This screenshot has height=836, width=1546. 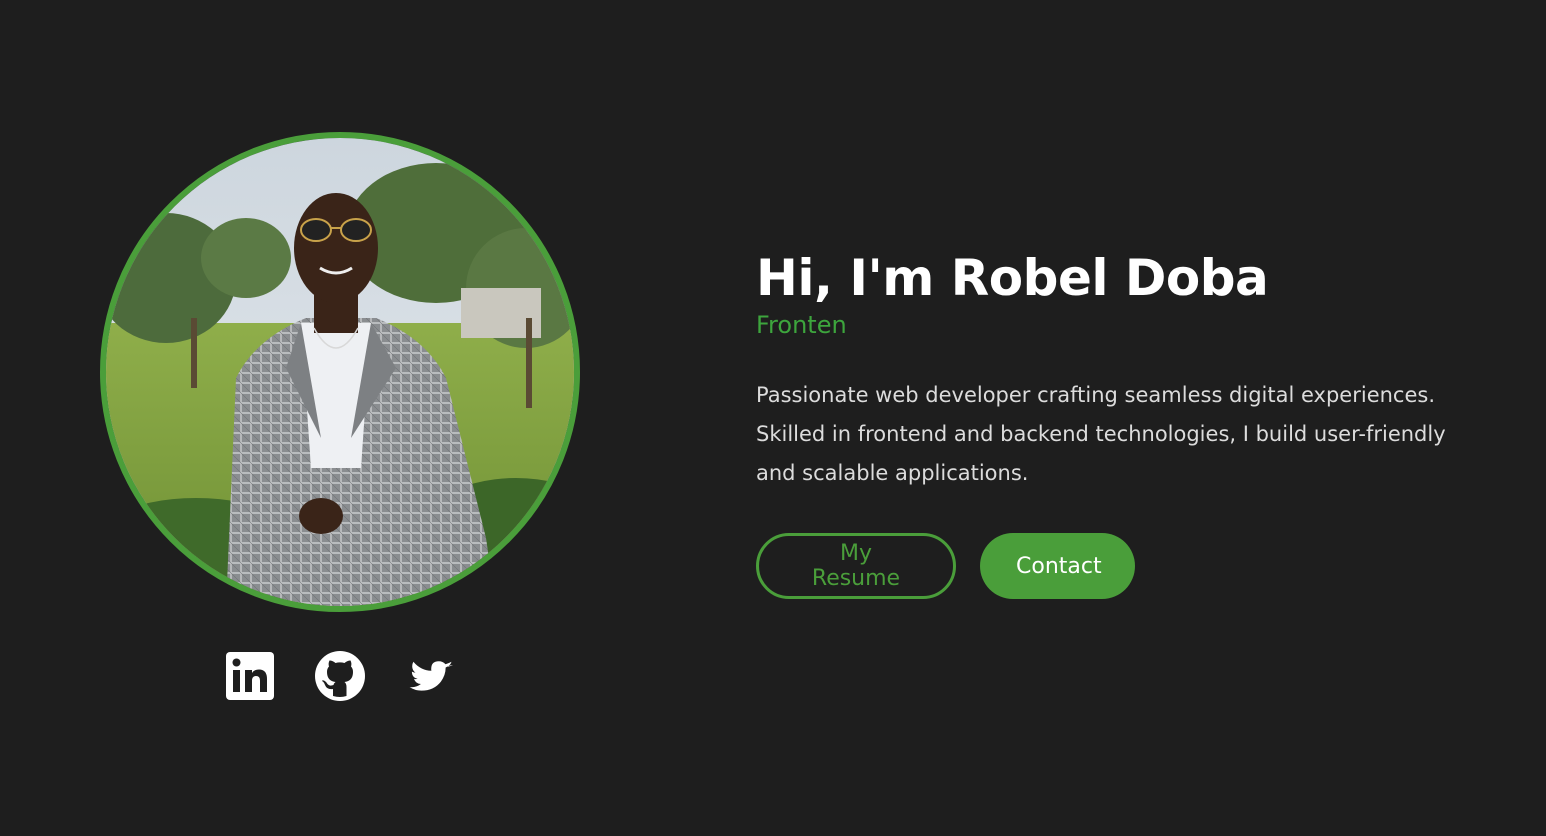 I want to click on linkedin-link, so click(x=250, y=676).